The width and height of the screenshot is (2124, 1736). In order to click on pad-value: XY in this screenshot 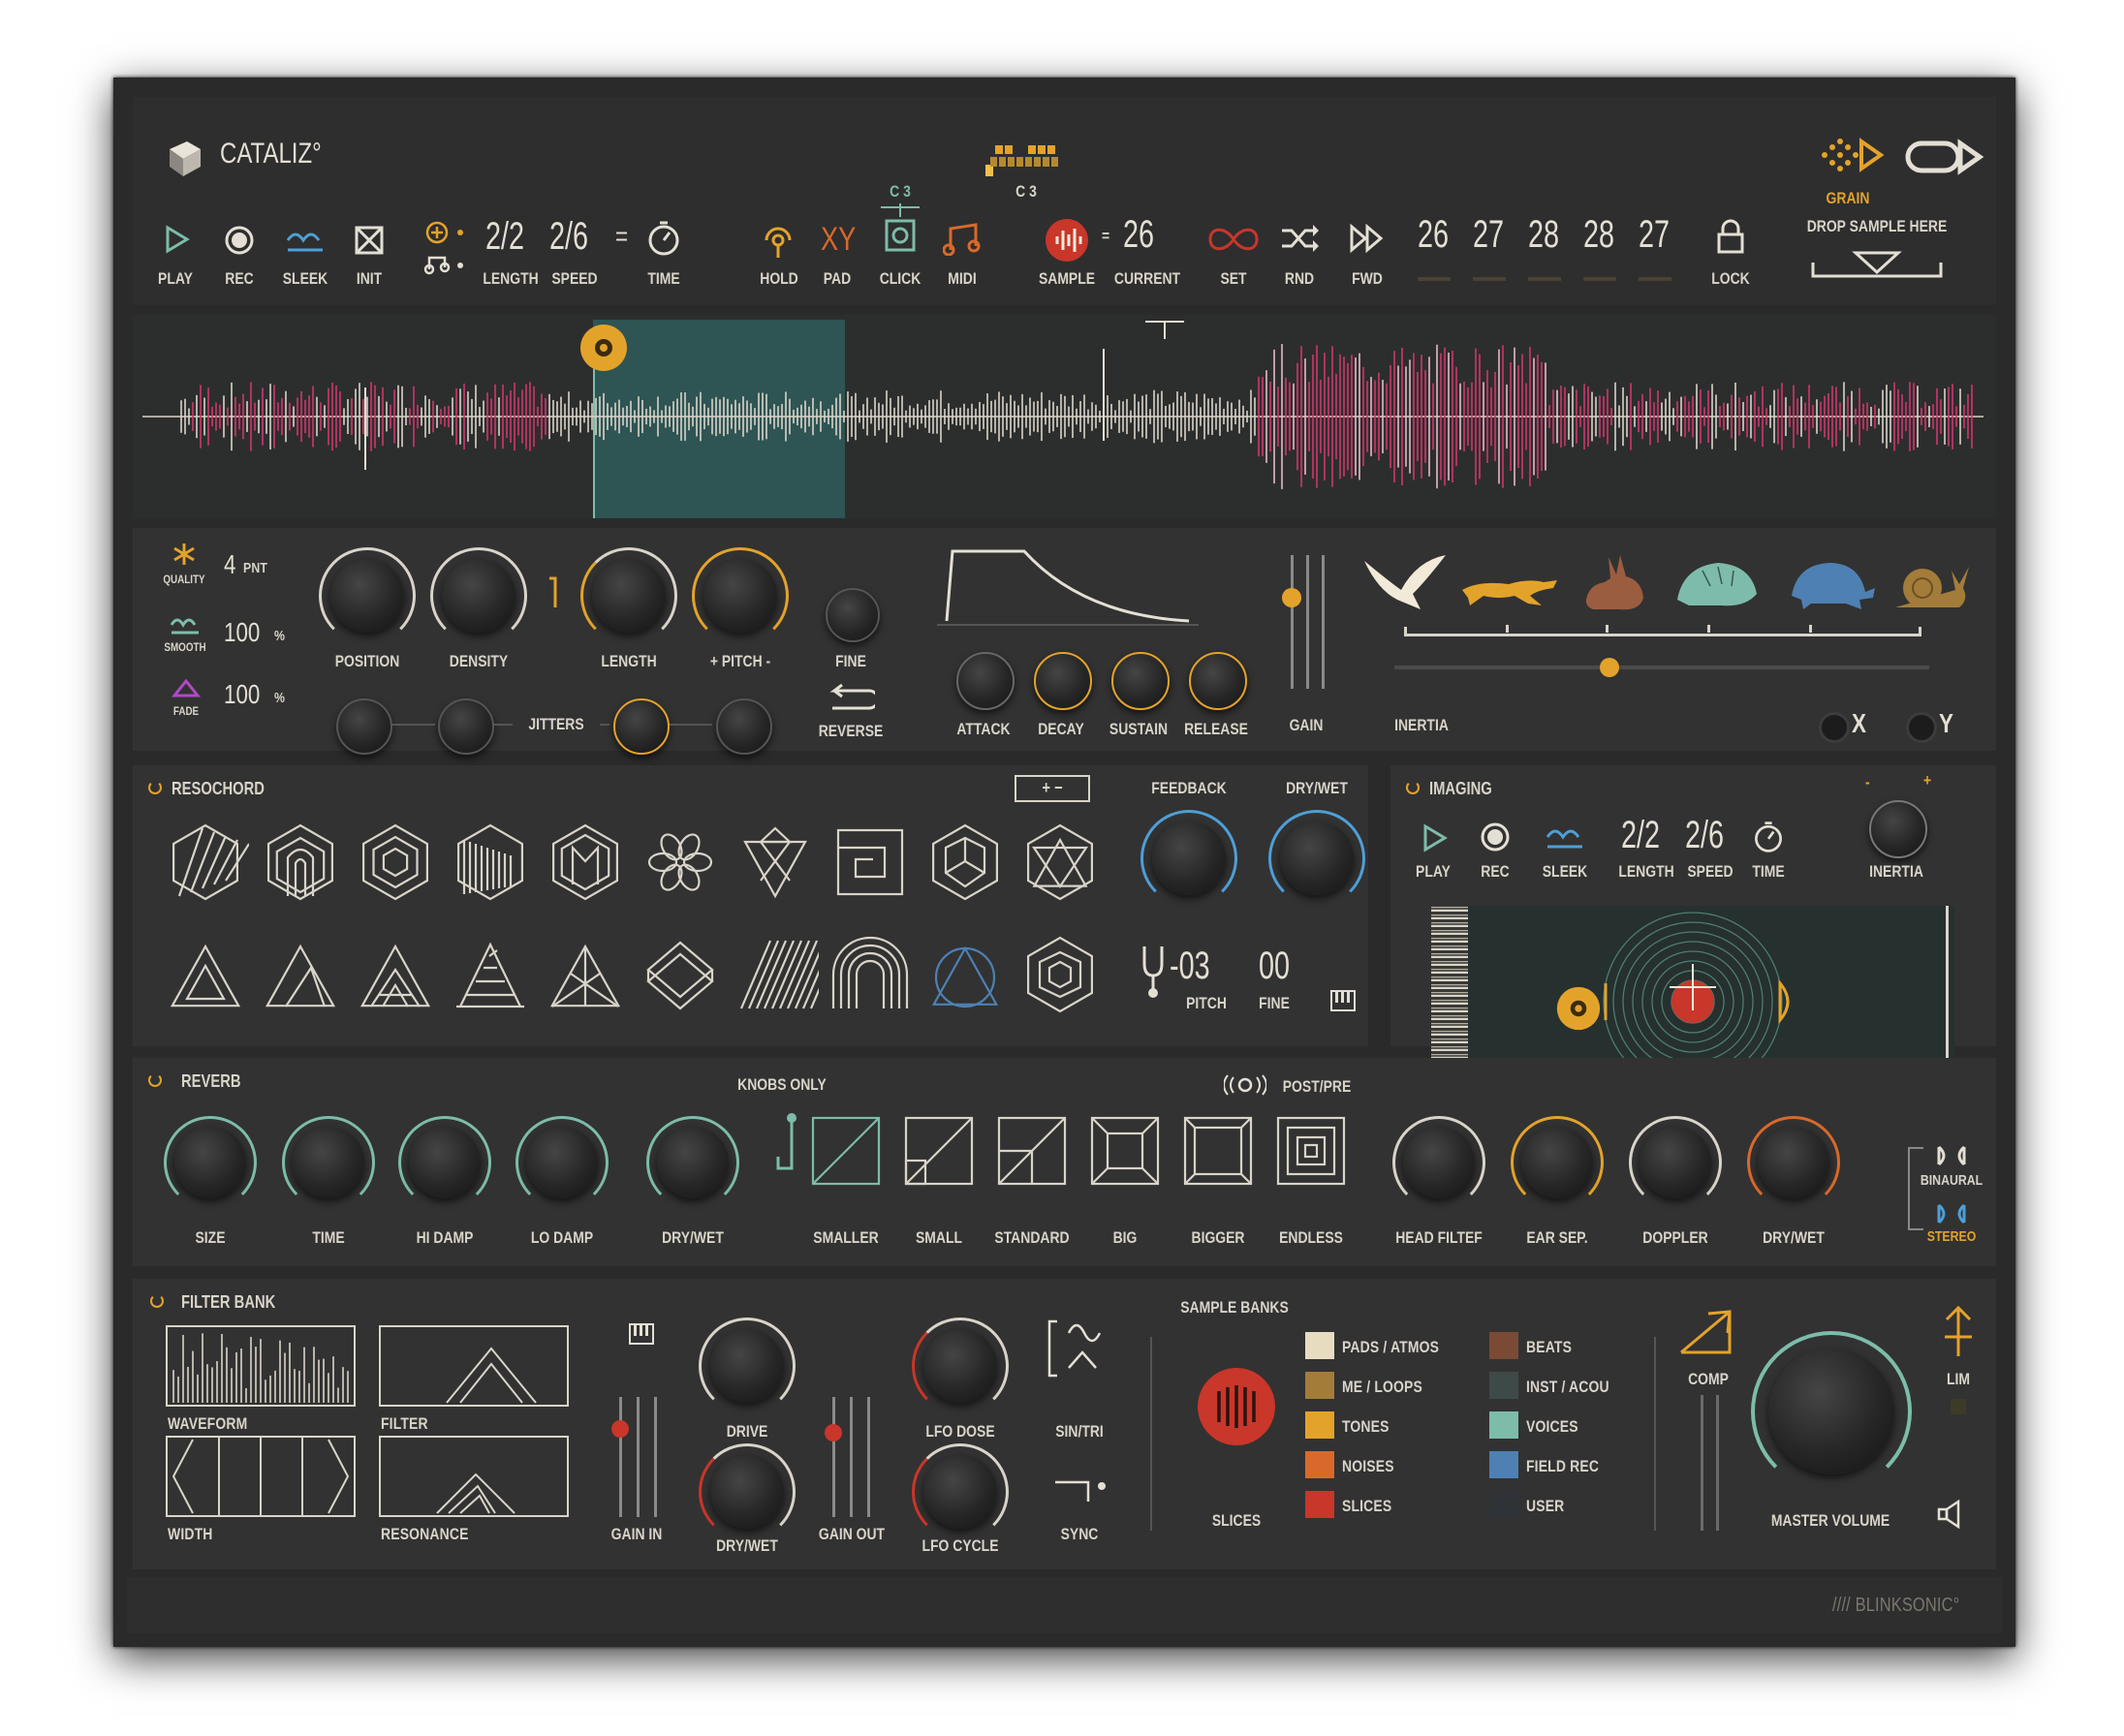, I will do `click(838, 240)`.